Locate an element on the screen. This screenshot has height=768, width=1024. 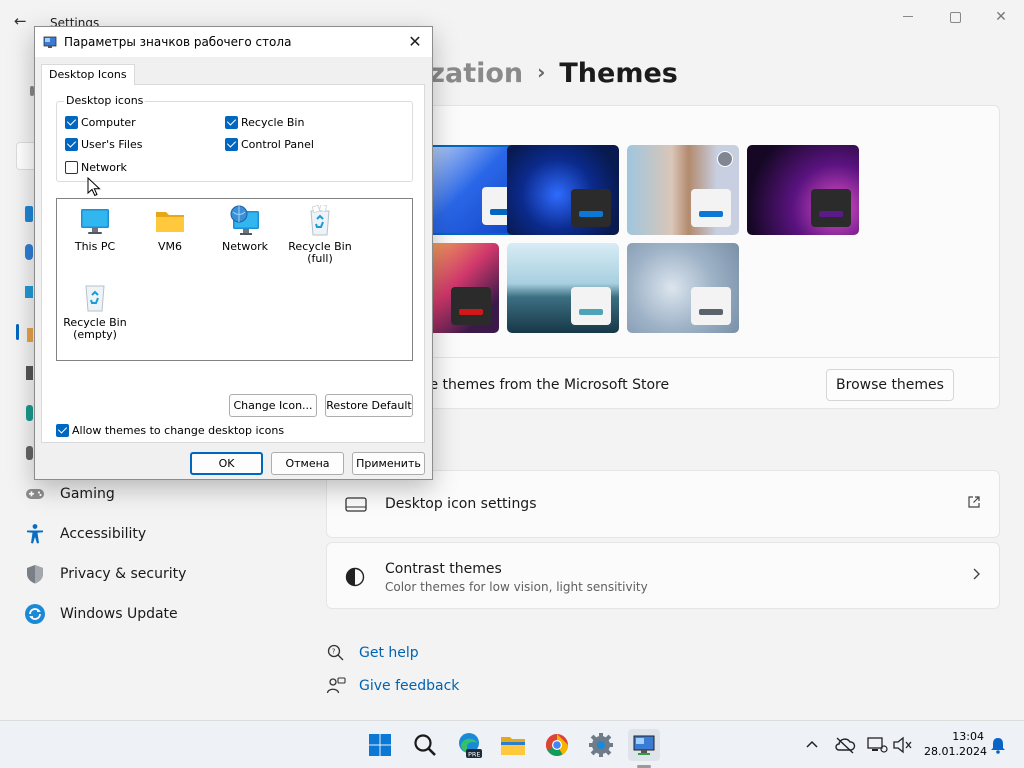
checkbox-allow-themes: Allow themes to change desktop icons is located at coordinates (170, 430).